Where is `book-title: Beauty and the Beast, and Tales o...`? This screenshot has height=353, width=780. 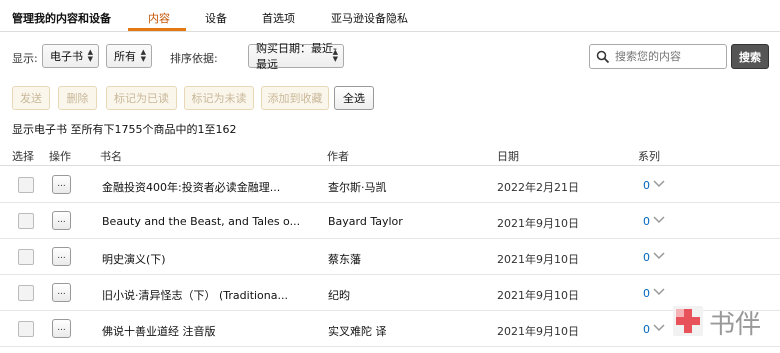 book-title: Beauty and the Beast, and Tales o... is located at coordinates (201, 221).